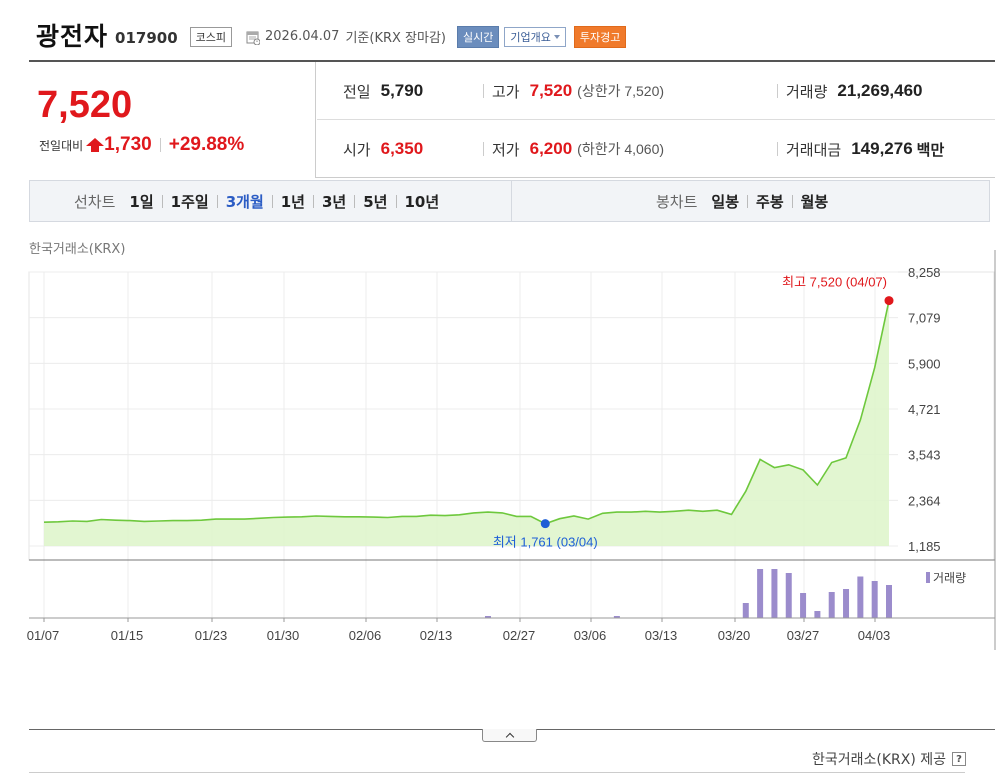 The image size is (996, 778). What do you see at coordinates (146, 37) in the screenshot?
I see `stock-code: 017900` at bounding box center [146, 37].